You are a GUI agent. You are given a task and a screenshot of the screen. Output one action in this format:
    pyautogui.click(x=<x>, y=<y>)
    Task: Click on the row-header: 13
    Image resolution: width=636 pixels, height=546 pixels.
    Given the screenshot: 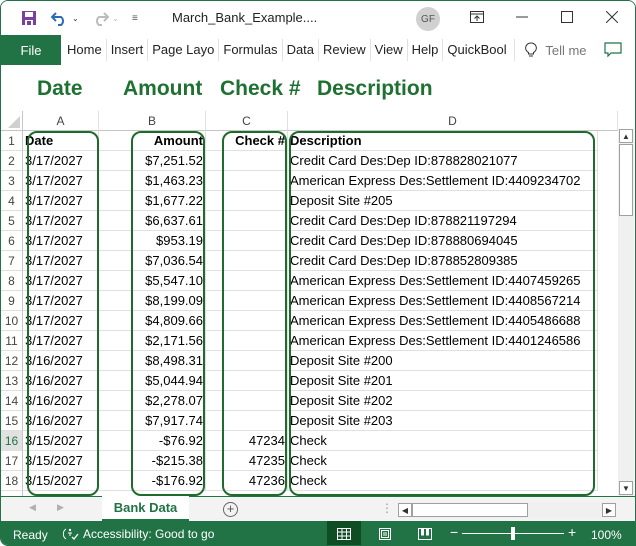 What is the action you would take?
    pyautogui.click(x=12, y=381)
    